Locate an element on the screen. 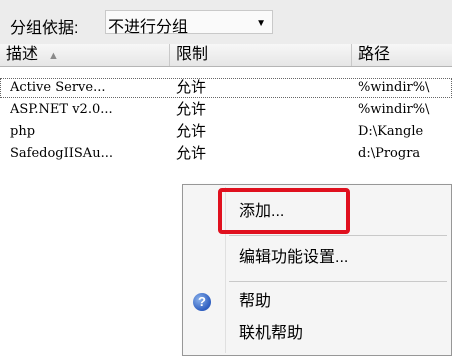 This screenshot has height=356, width=452. table-row: ASP.NET v2.0... 允许 %windir%\ is located at coordinates (226, 110).